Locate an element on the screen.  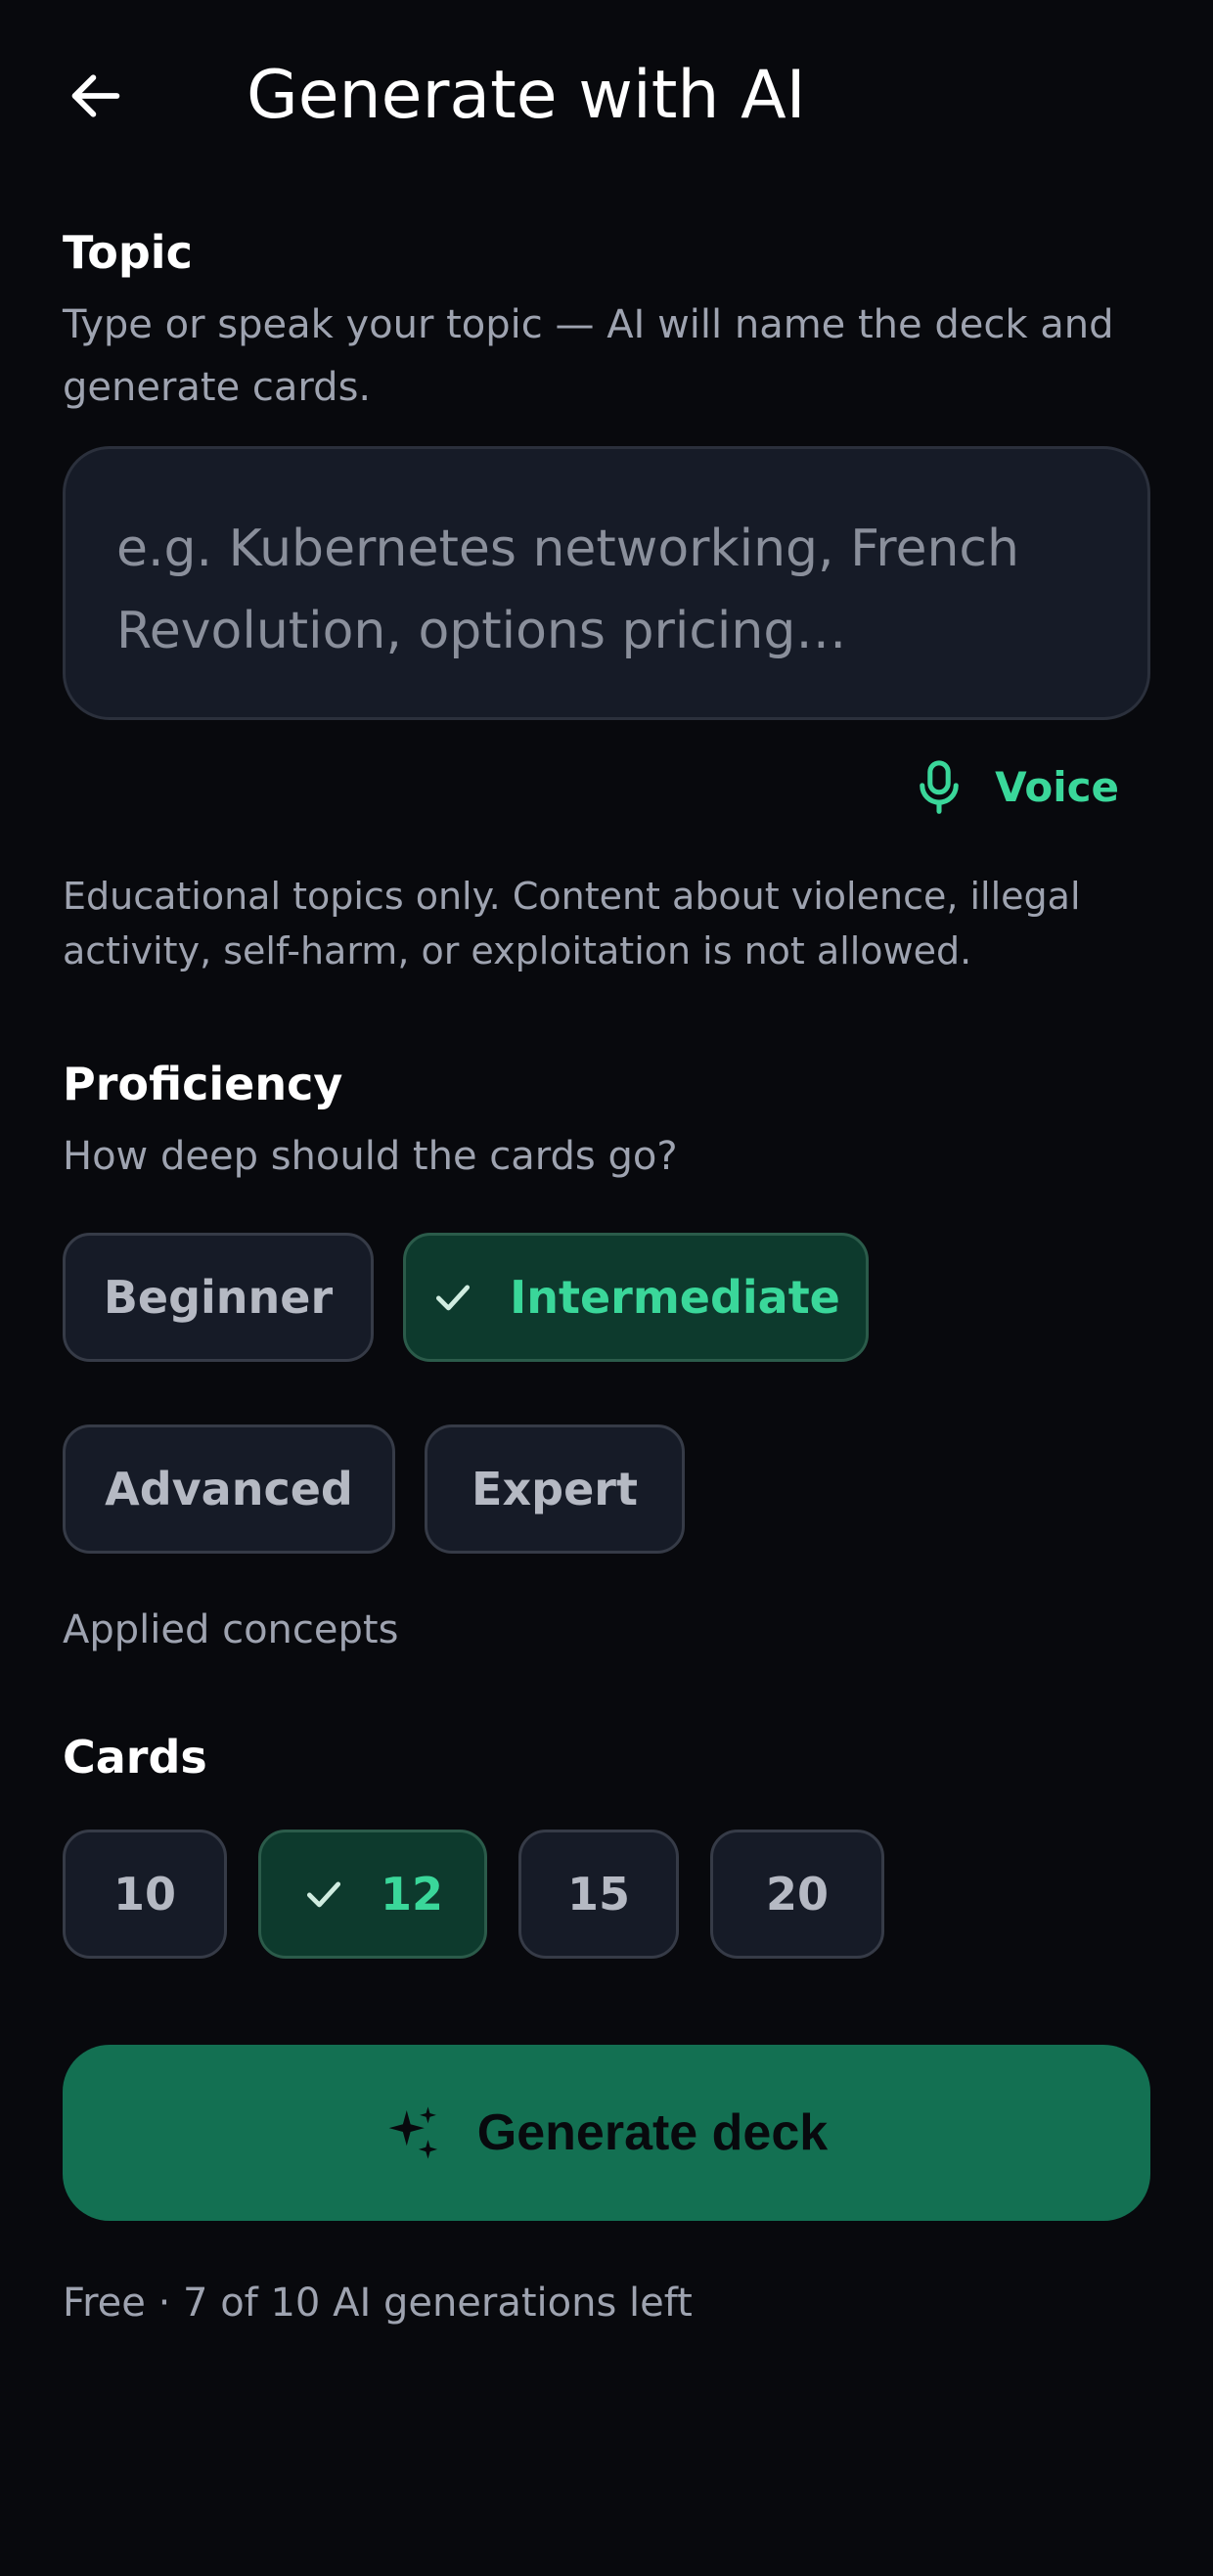
page-title: Generate with AI is located at coordinates (526, 95).